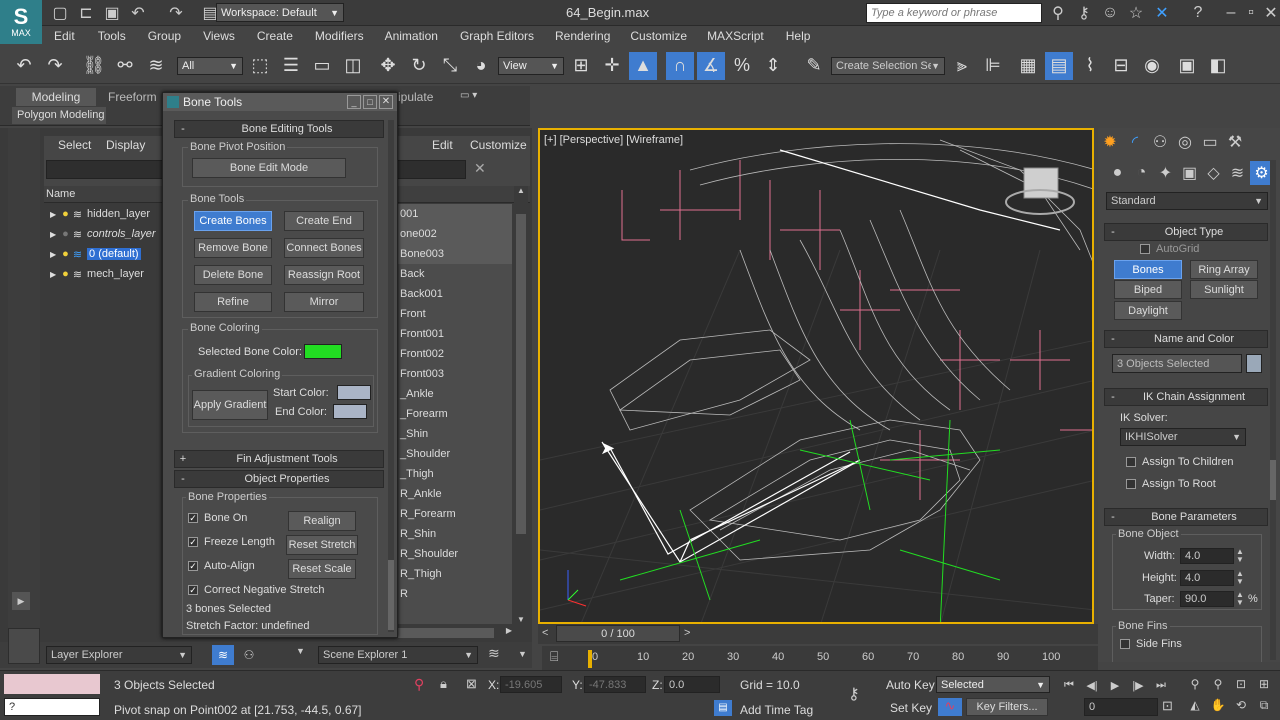  Describe the element at coordinates (324, 275) in the screenshot. I see `reassign-root-button: Reassign Root` at that location.